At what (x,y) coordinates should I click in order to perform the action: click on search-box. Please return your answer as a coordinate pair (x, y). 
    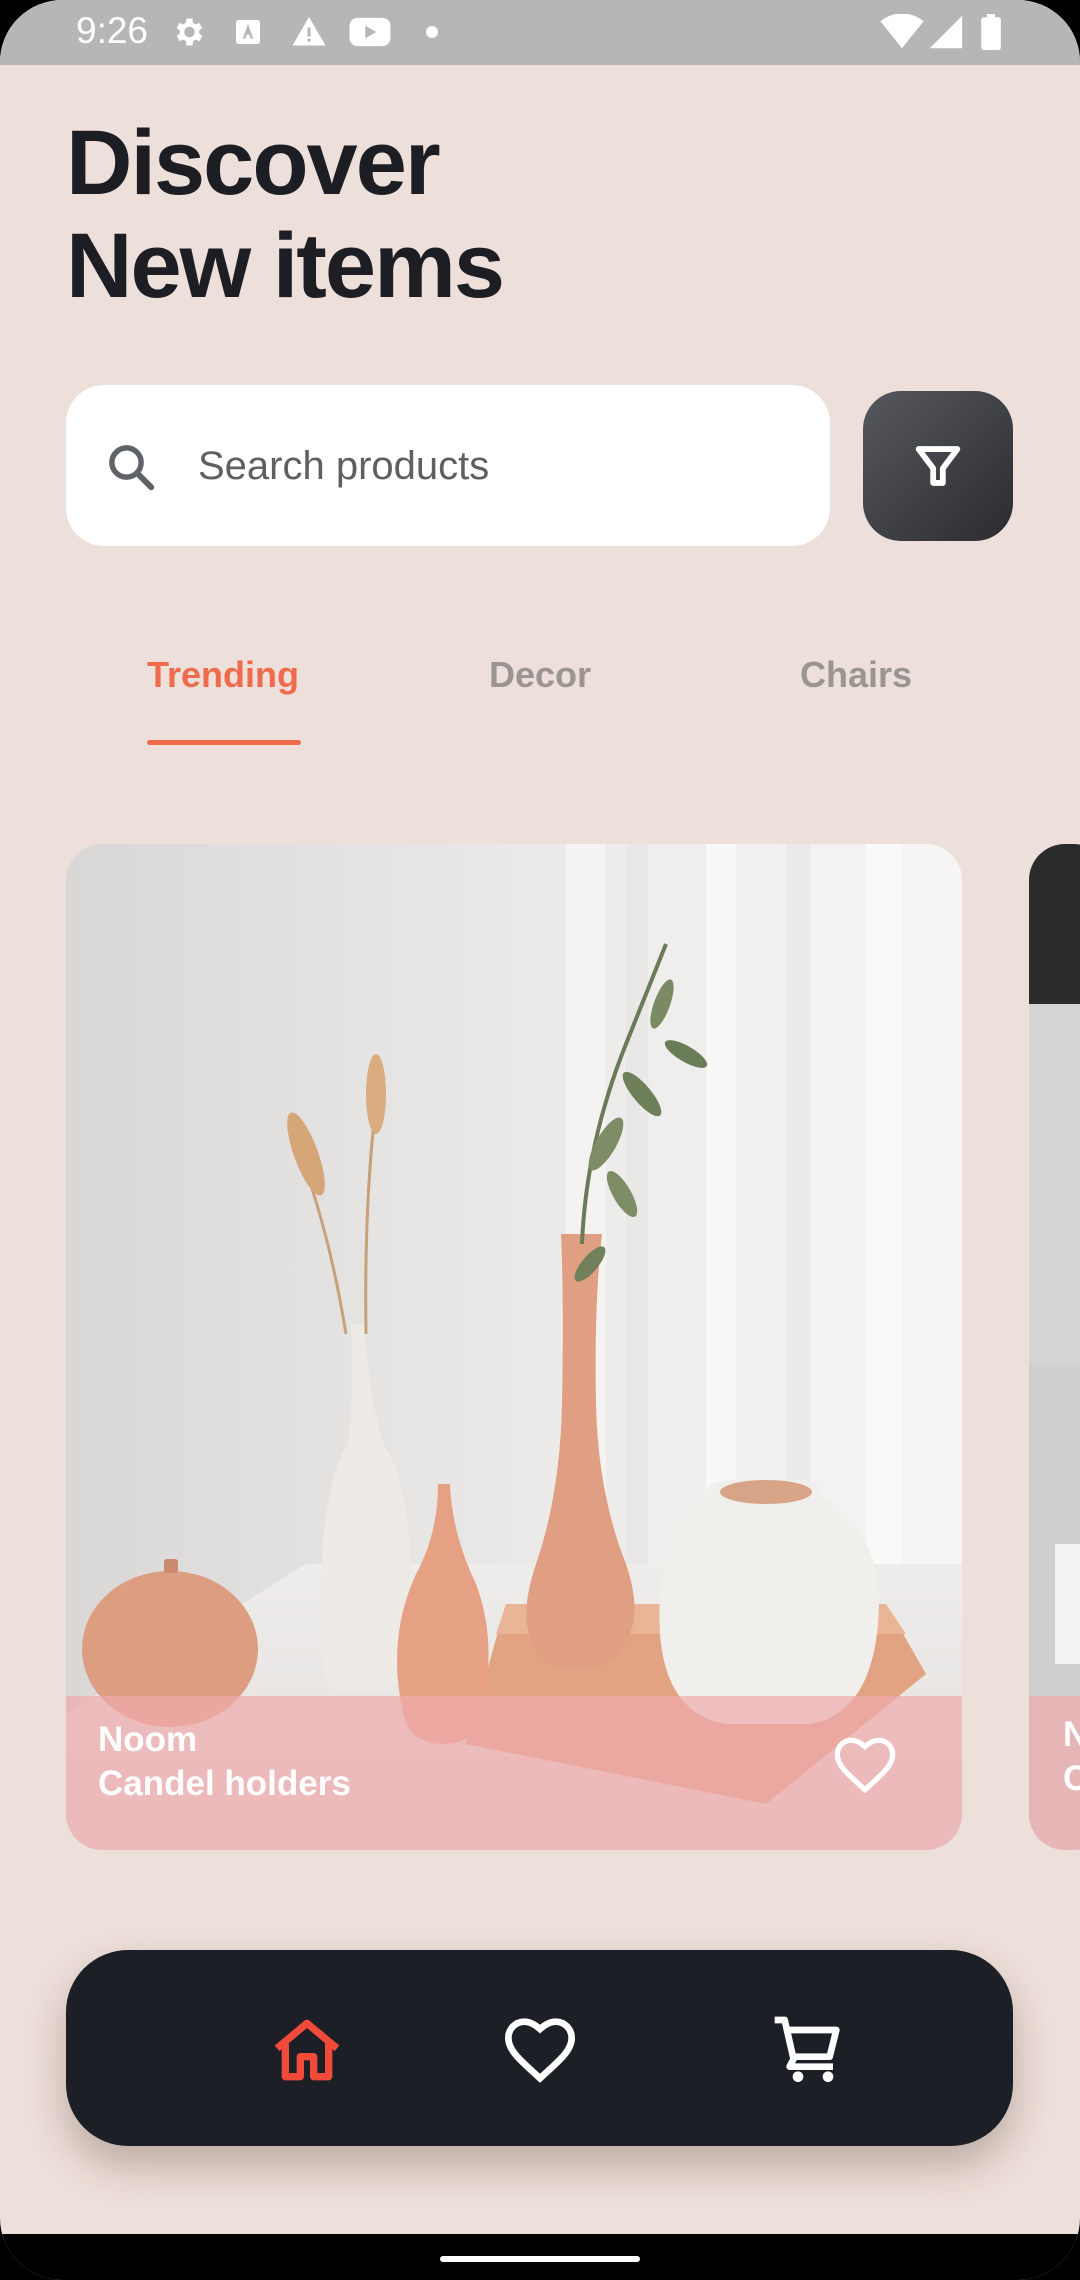
    Looking at the image, I should click on (448, 465).